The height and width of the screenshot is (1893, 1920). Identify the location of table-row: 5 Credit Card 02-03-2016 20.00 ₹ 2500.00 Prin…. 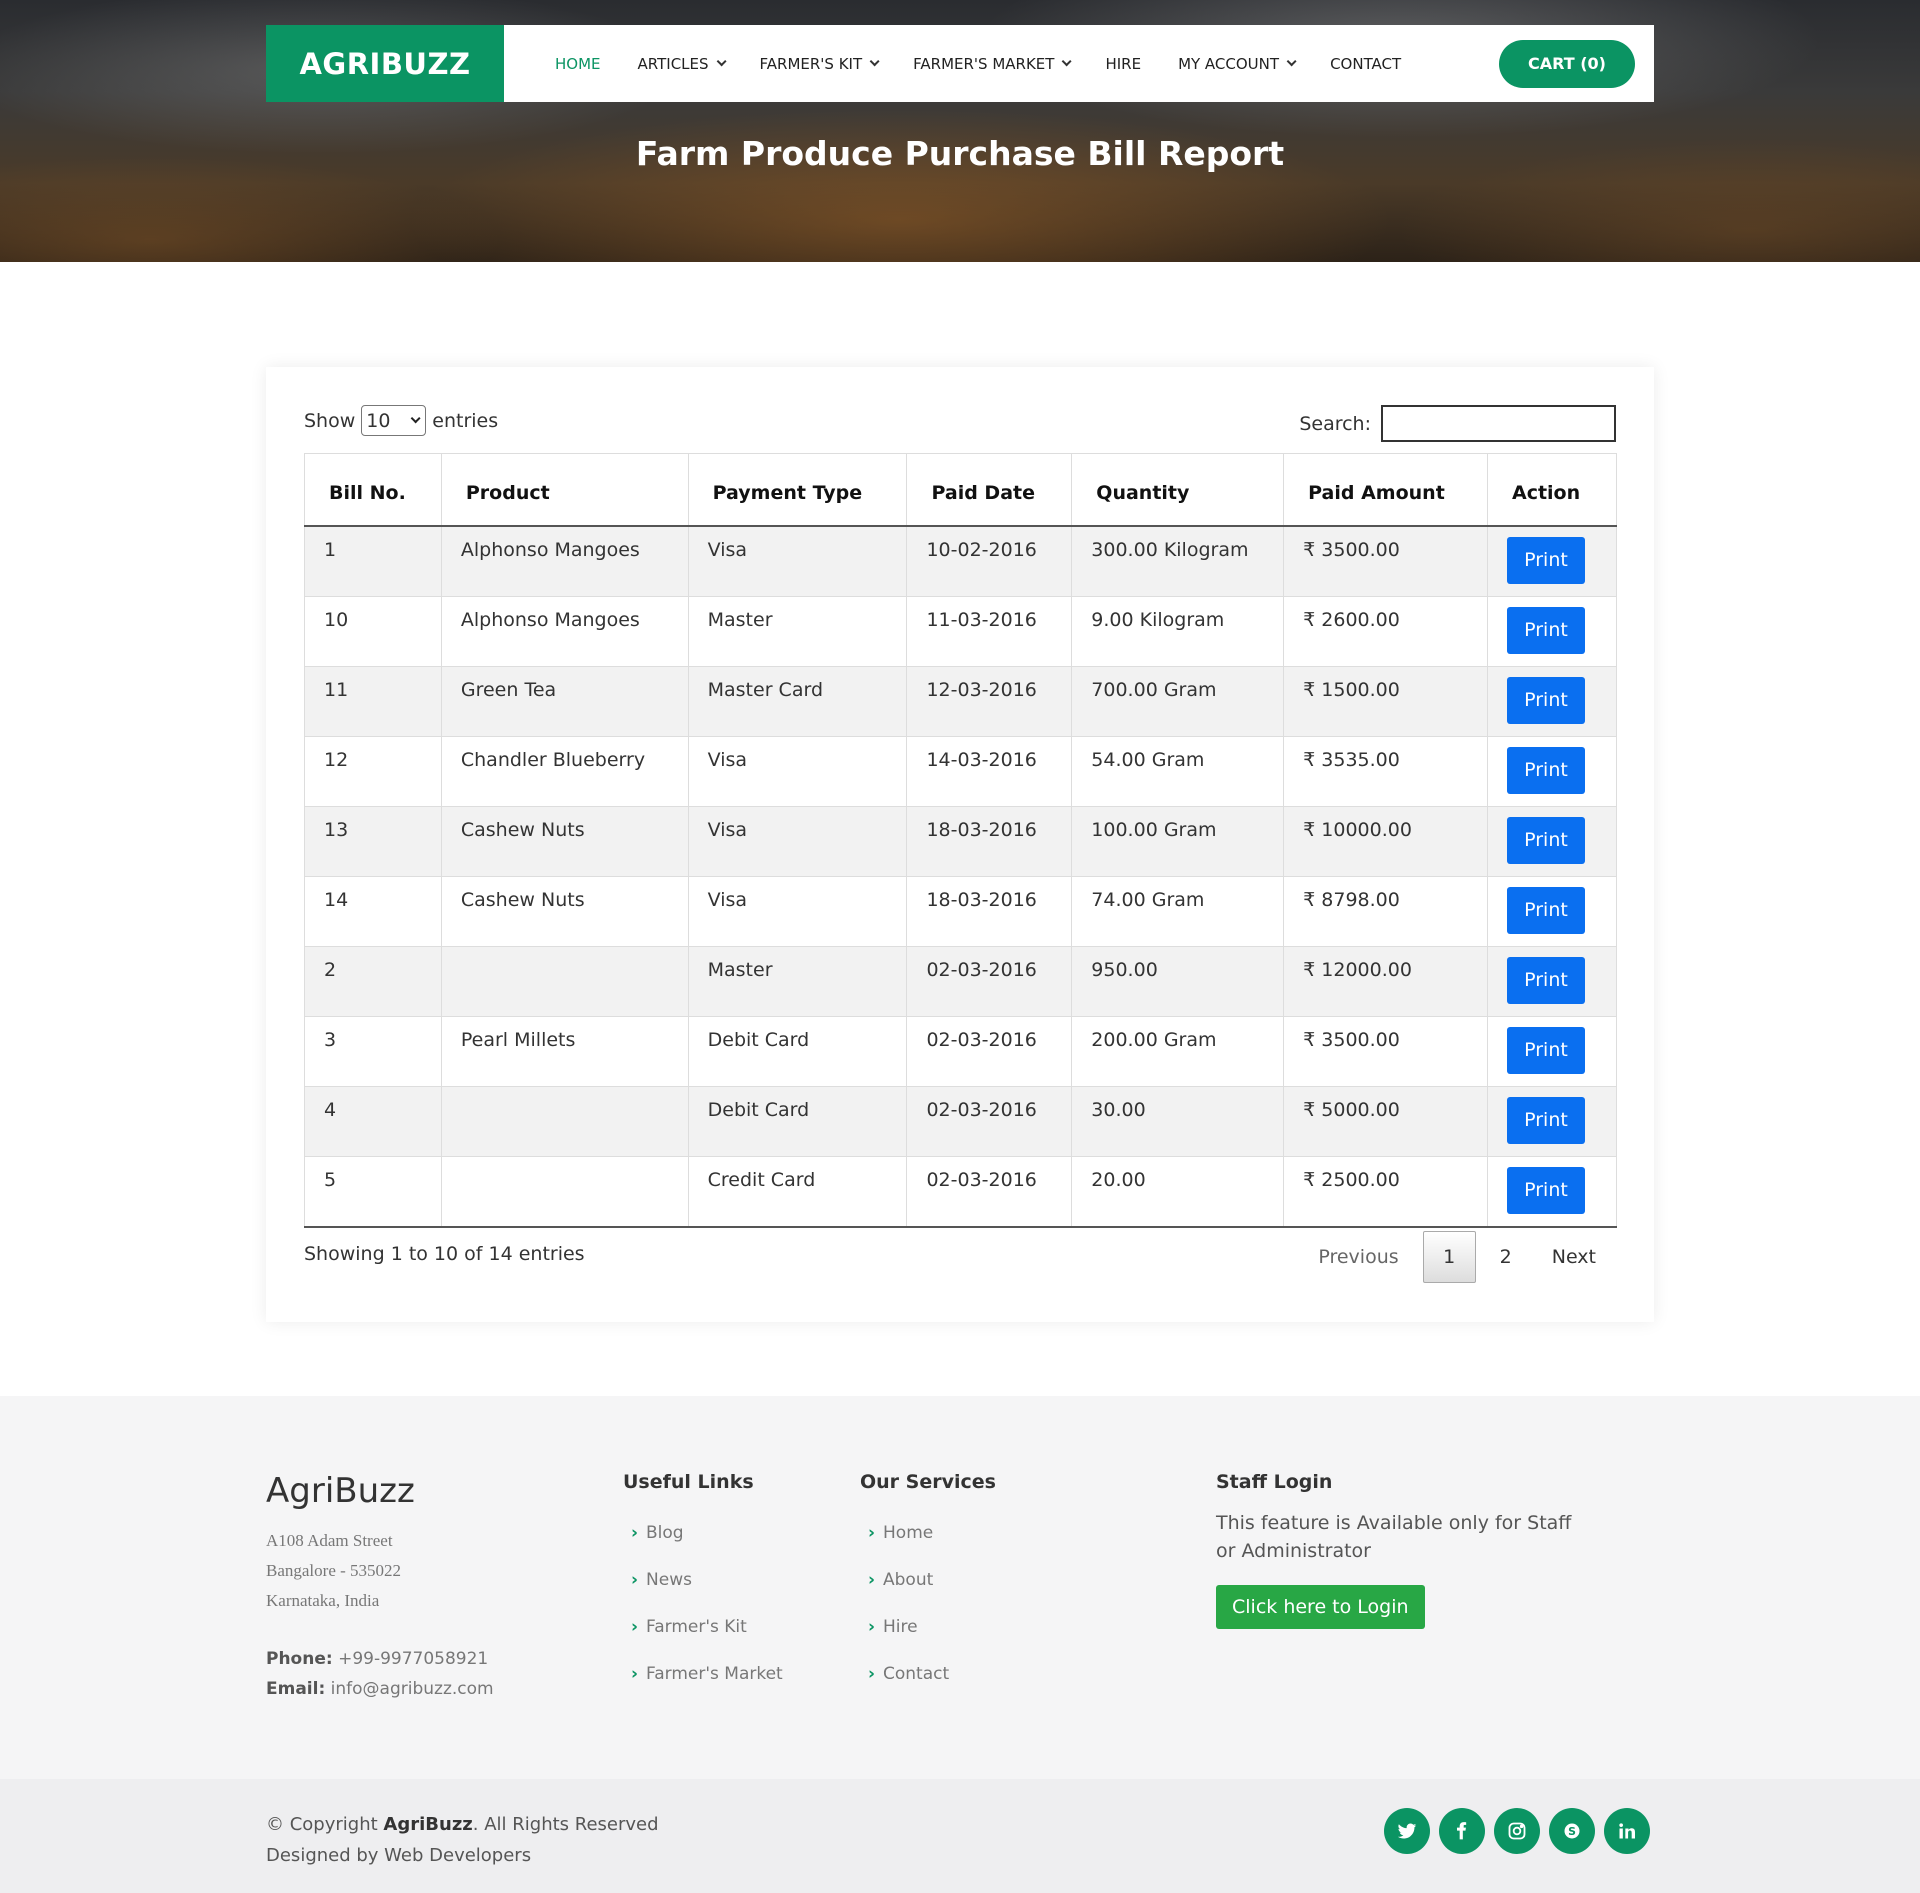
(961, 1191).